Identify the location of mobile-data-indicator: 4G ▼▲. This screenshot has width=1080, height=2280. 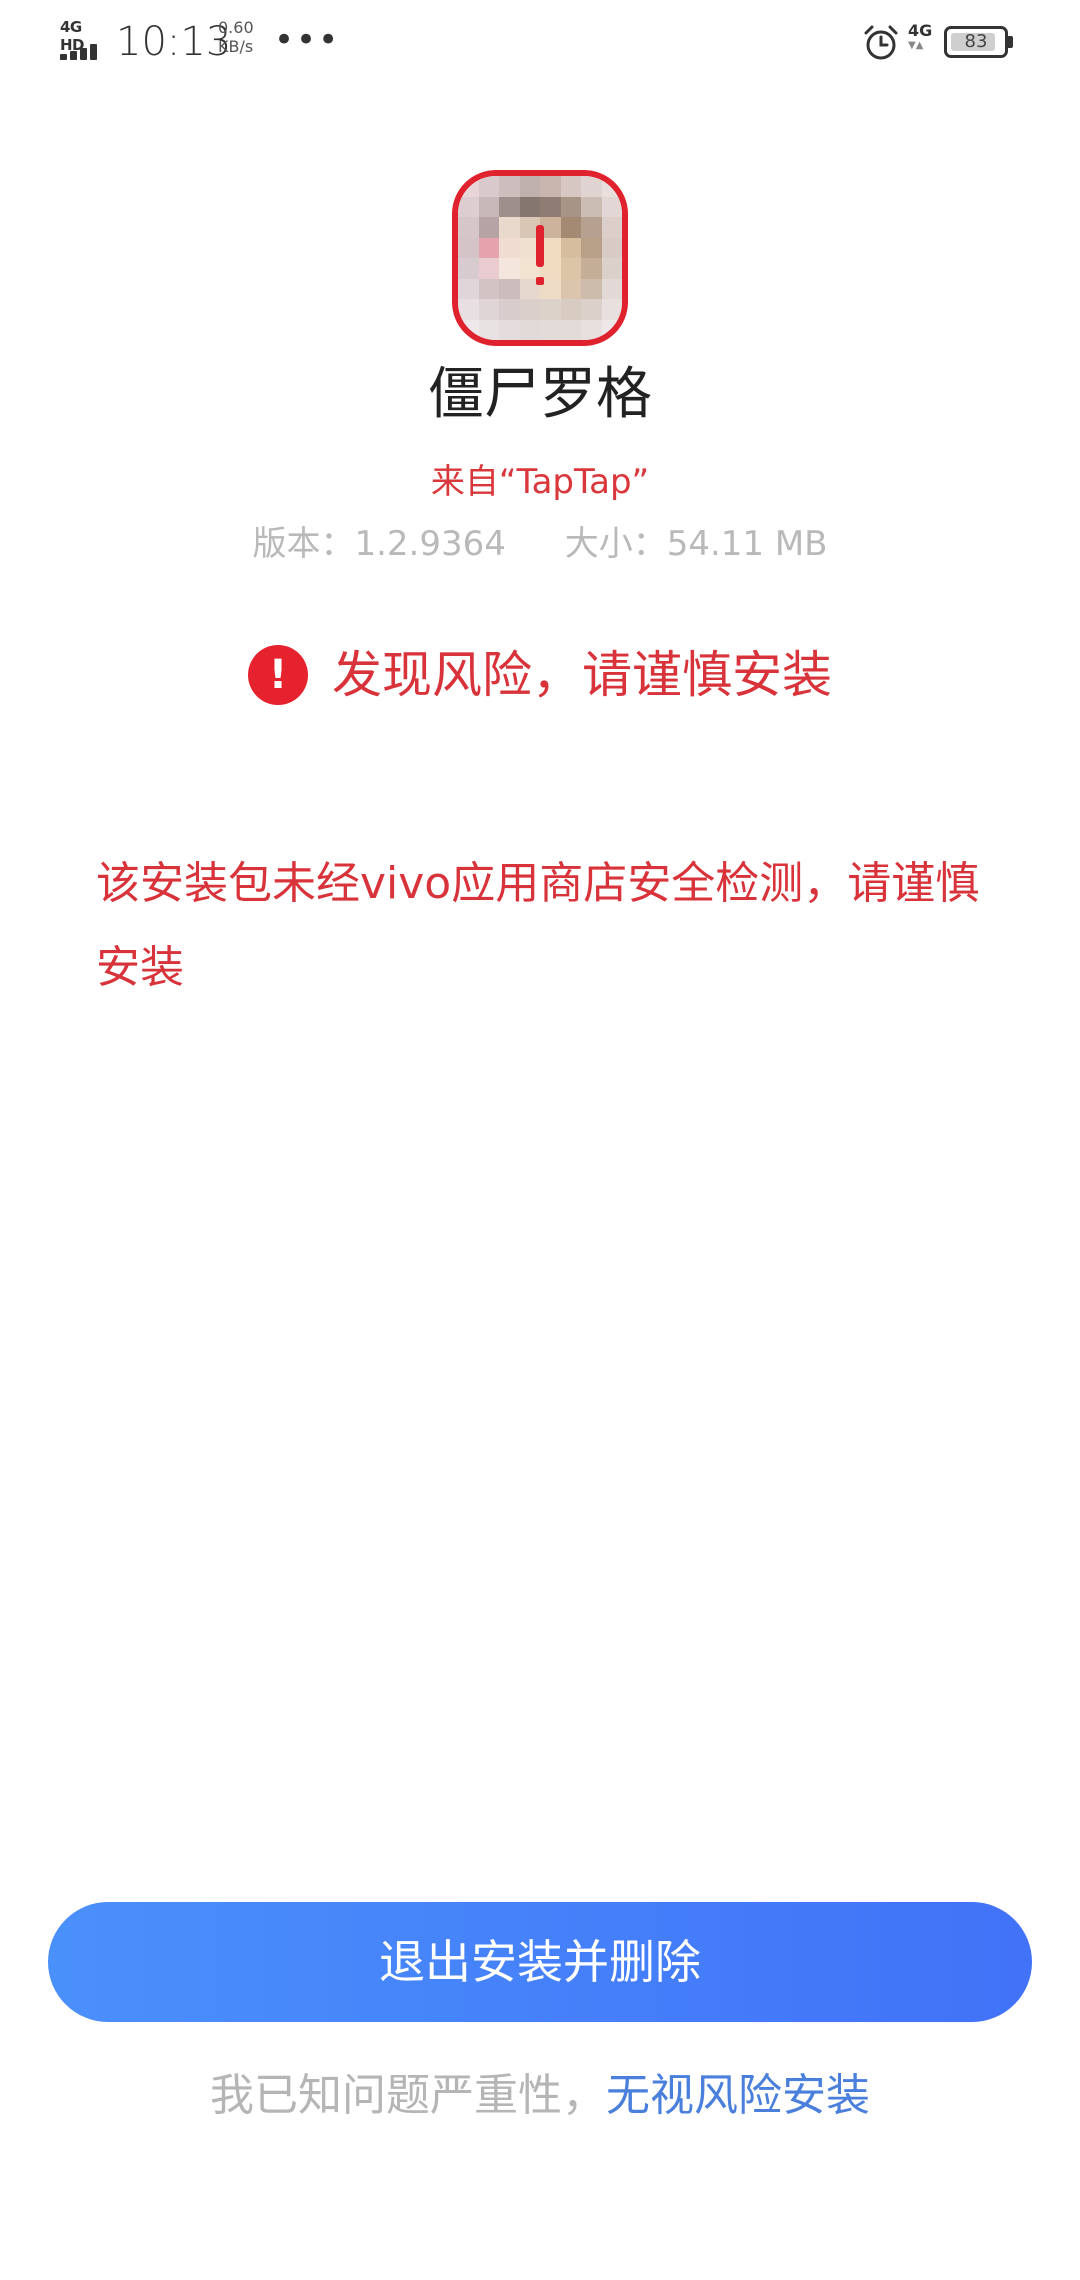
(923, 41).